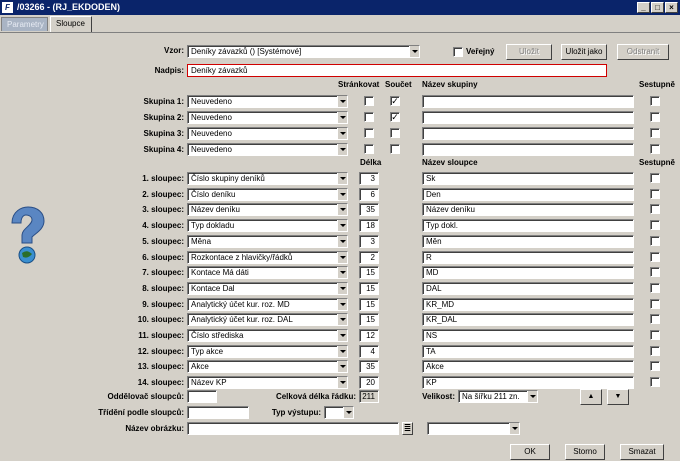  Describe the element at coordinates (267, 241) in the screenshot. I see `column-select: Měna` at that location.